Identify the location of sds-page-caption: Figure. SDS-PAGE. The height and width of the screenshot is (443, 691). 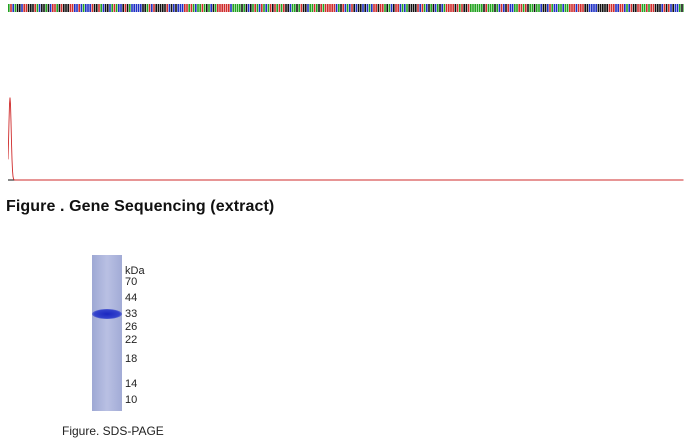
(113, 431).